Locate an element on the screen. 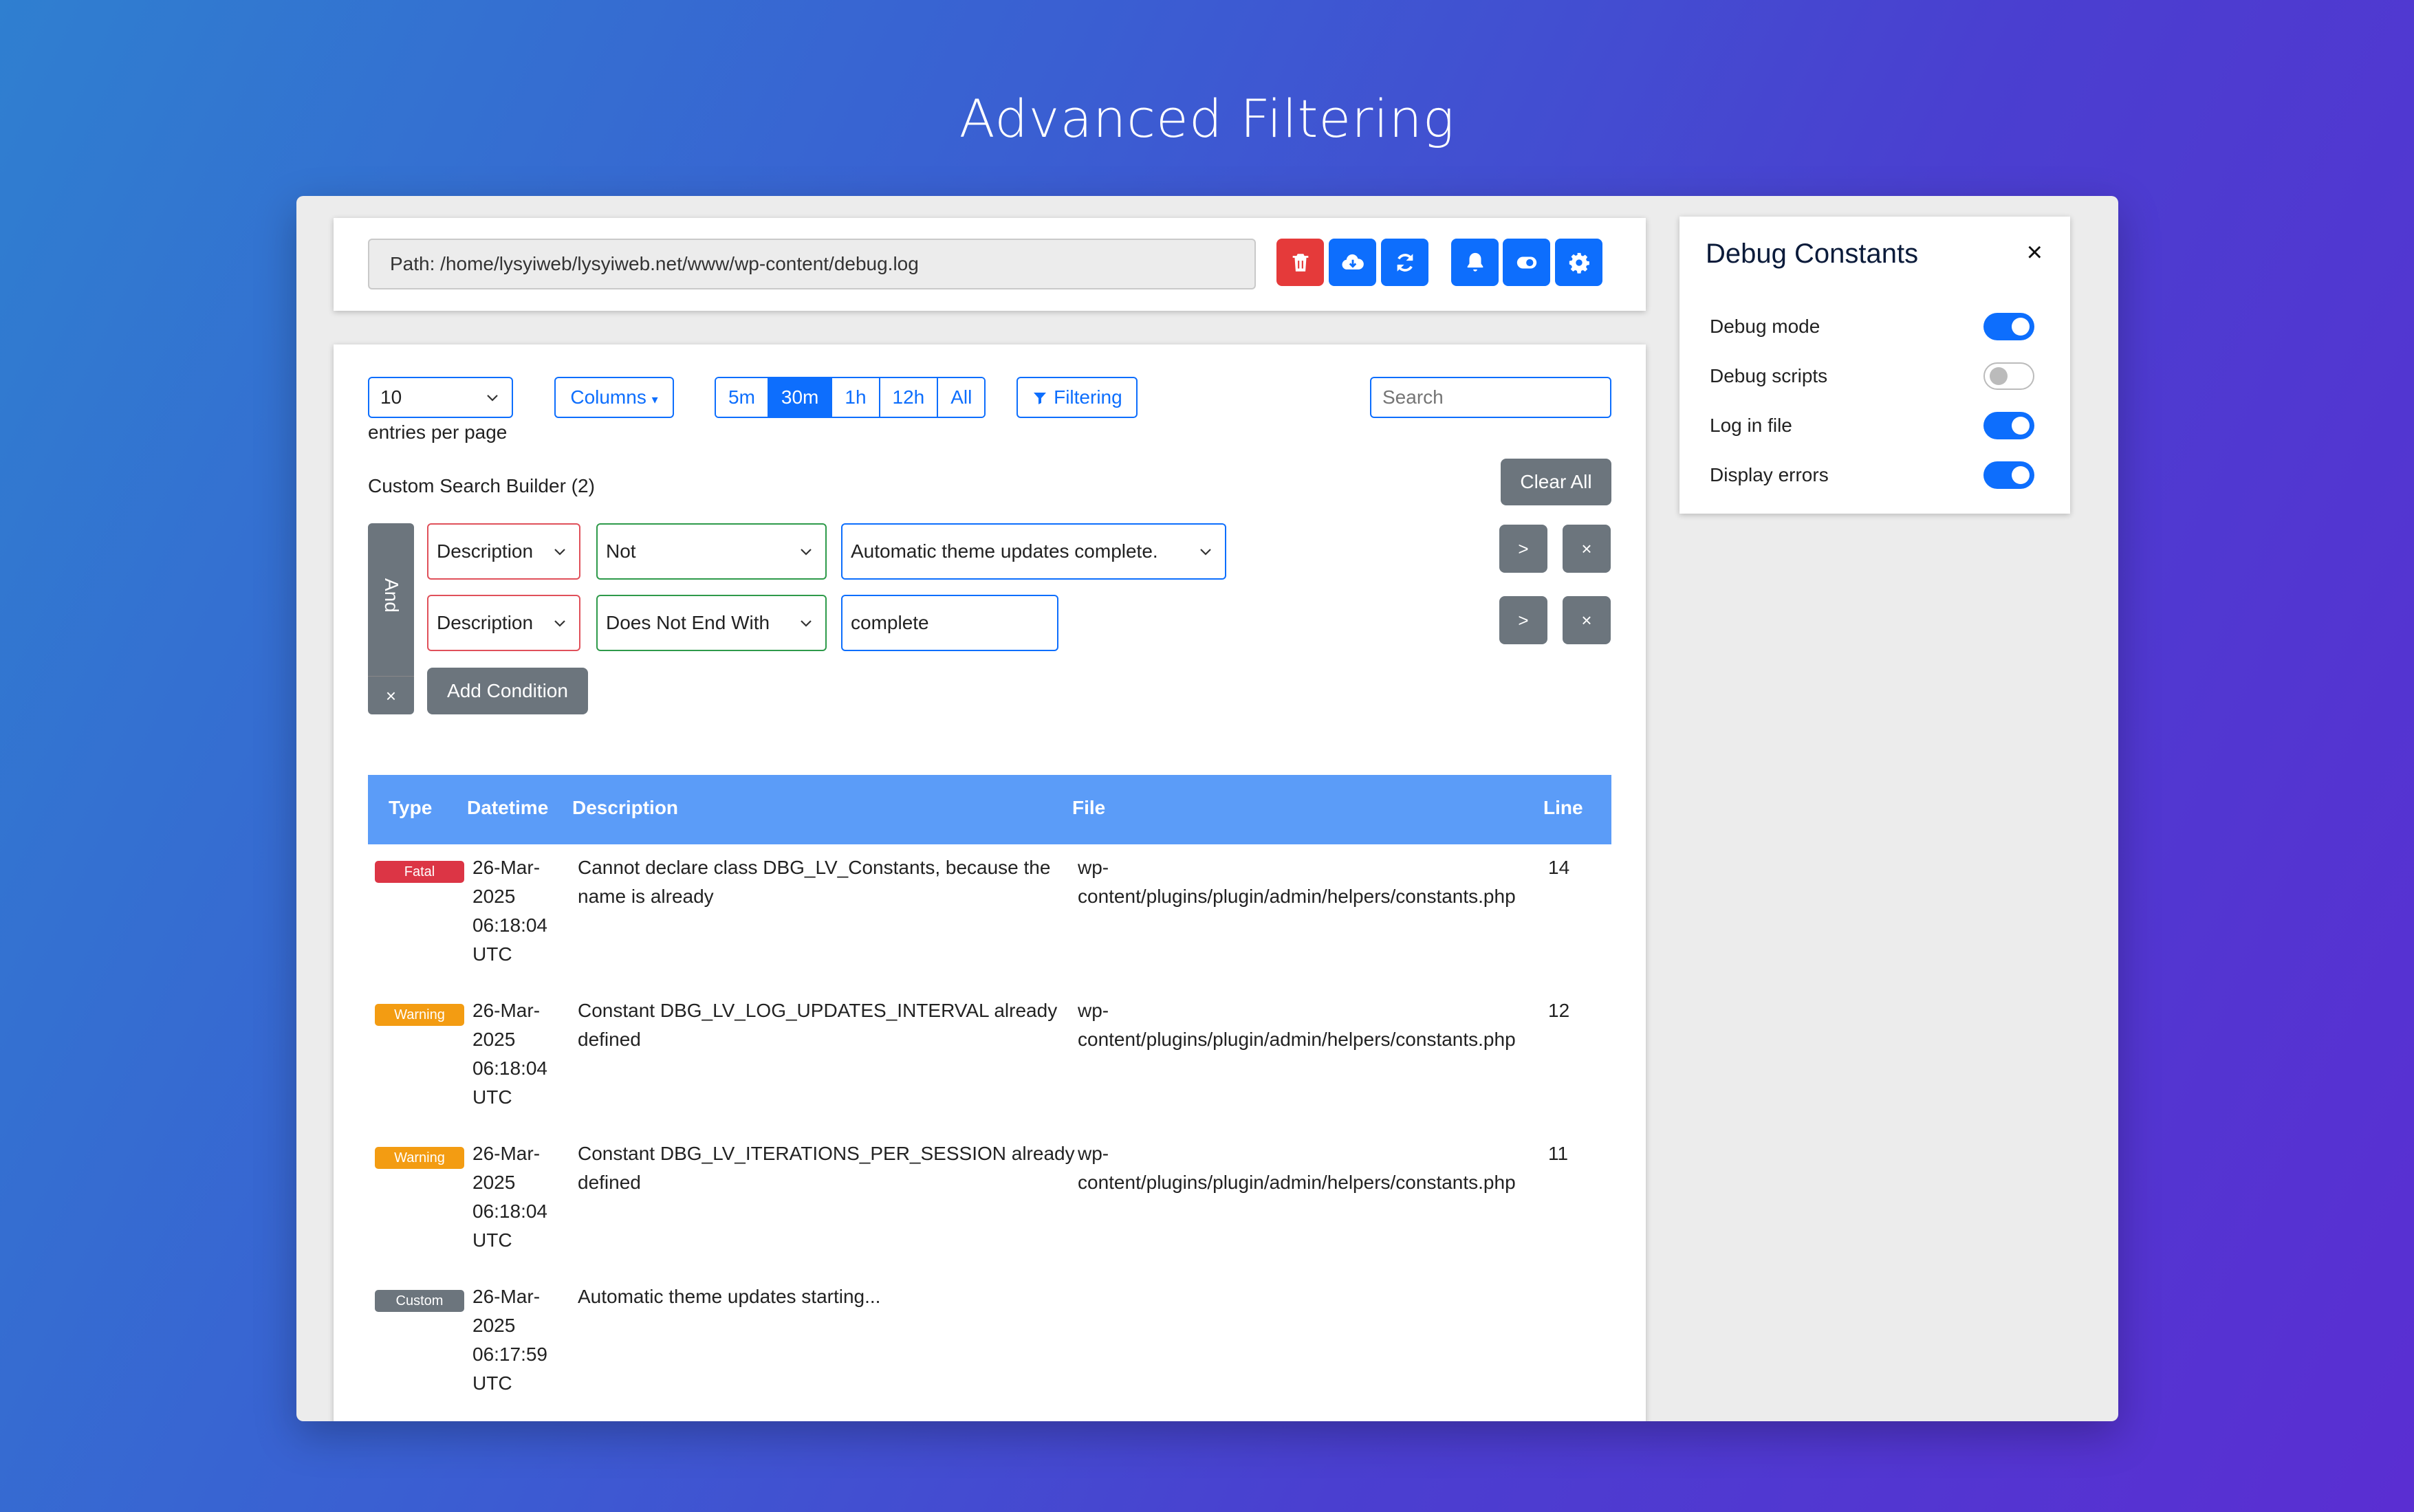 This screenshot has height=1512, width=2414. condition-2-value: complete is located at coordinates (890, 622).